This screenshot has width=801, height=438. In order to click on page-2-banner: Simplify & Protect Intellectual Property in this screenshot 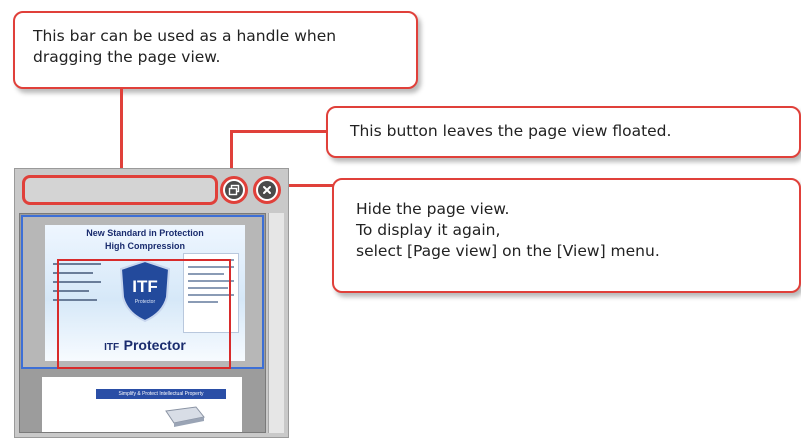, I will do `click(161, 394)`.